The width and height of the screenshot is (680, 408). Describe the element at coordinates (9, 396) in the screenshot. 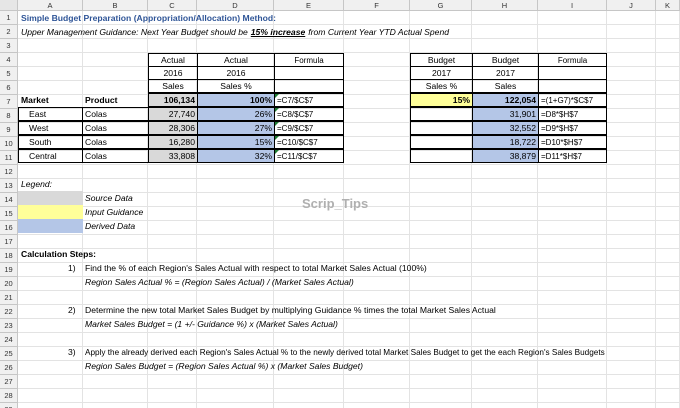

I see `row-header-28: 28` at that location.